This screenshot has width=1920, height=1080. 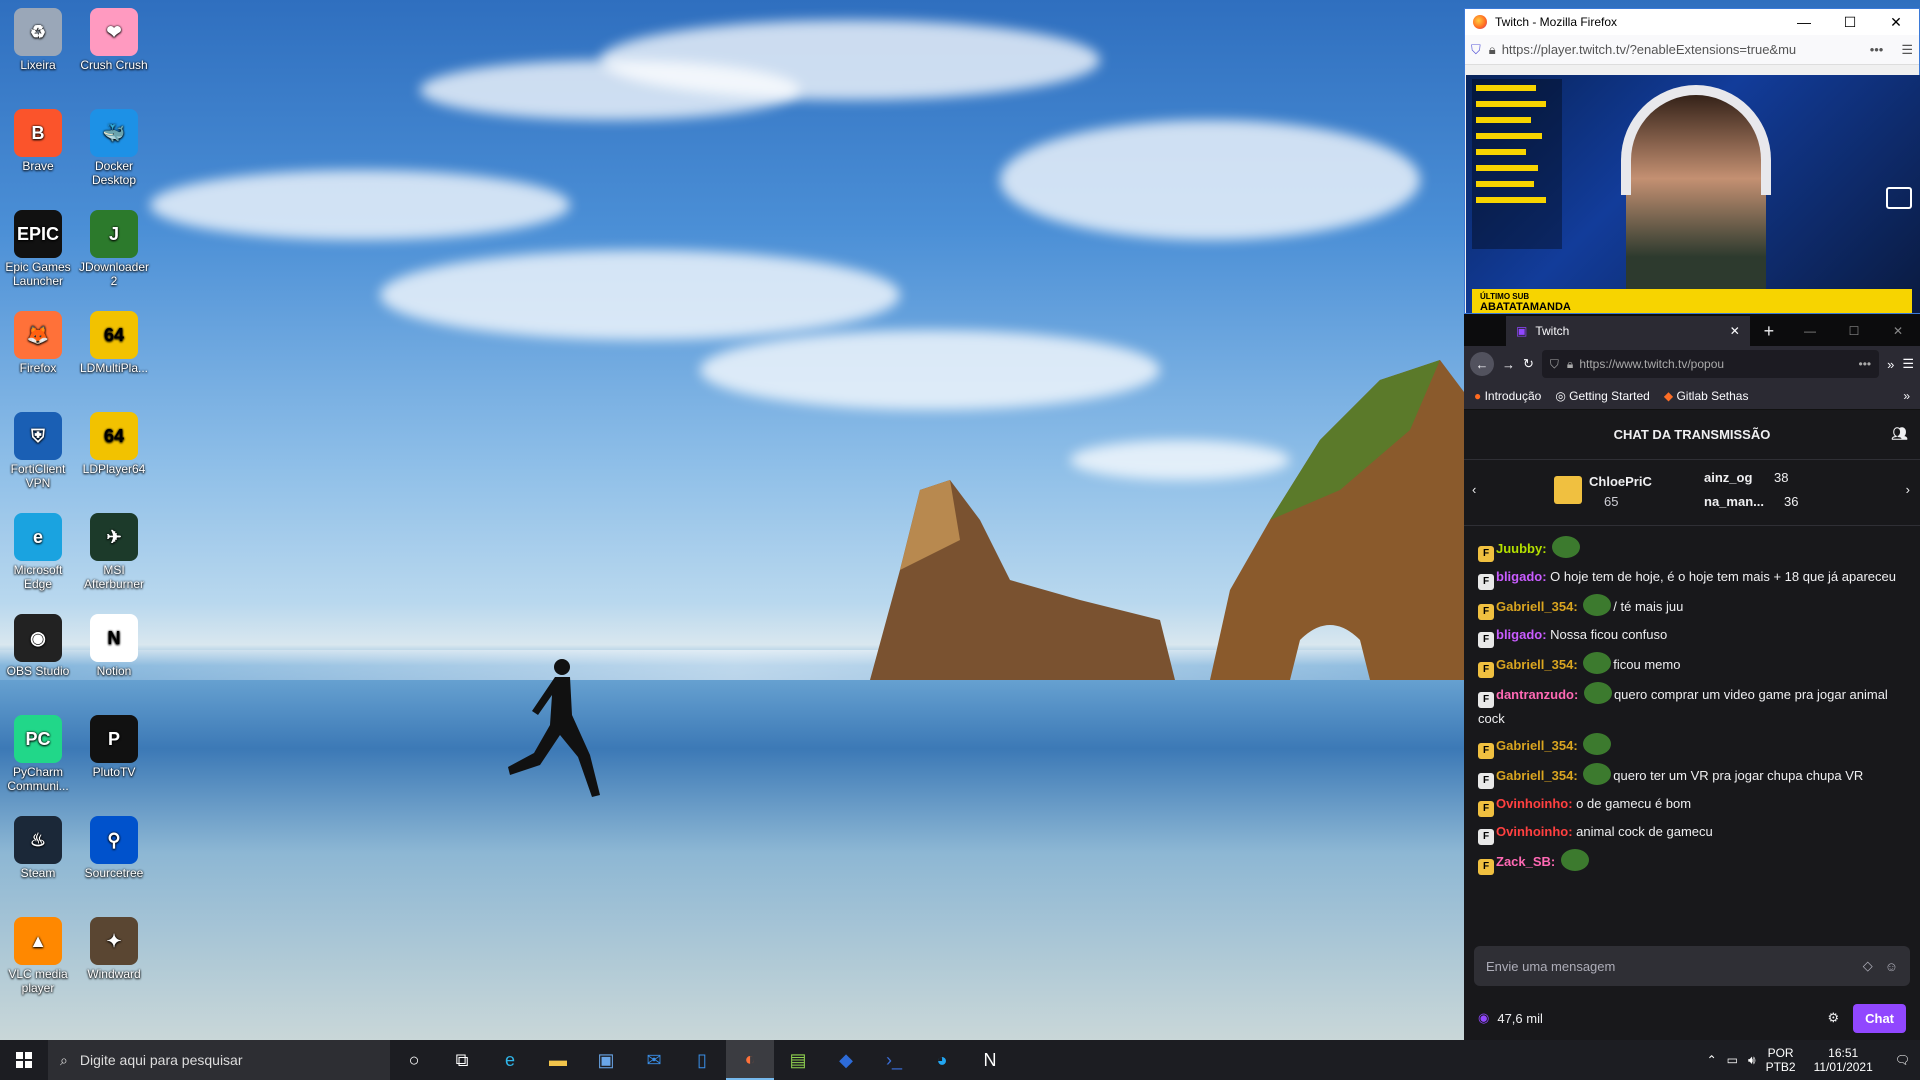 What do you see at coordinates (1628, 331) in the screenshot?
I see `tab-twitch: ▣ Twitch ✕` at bounding box center [1628, 331].